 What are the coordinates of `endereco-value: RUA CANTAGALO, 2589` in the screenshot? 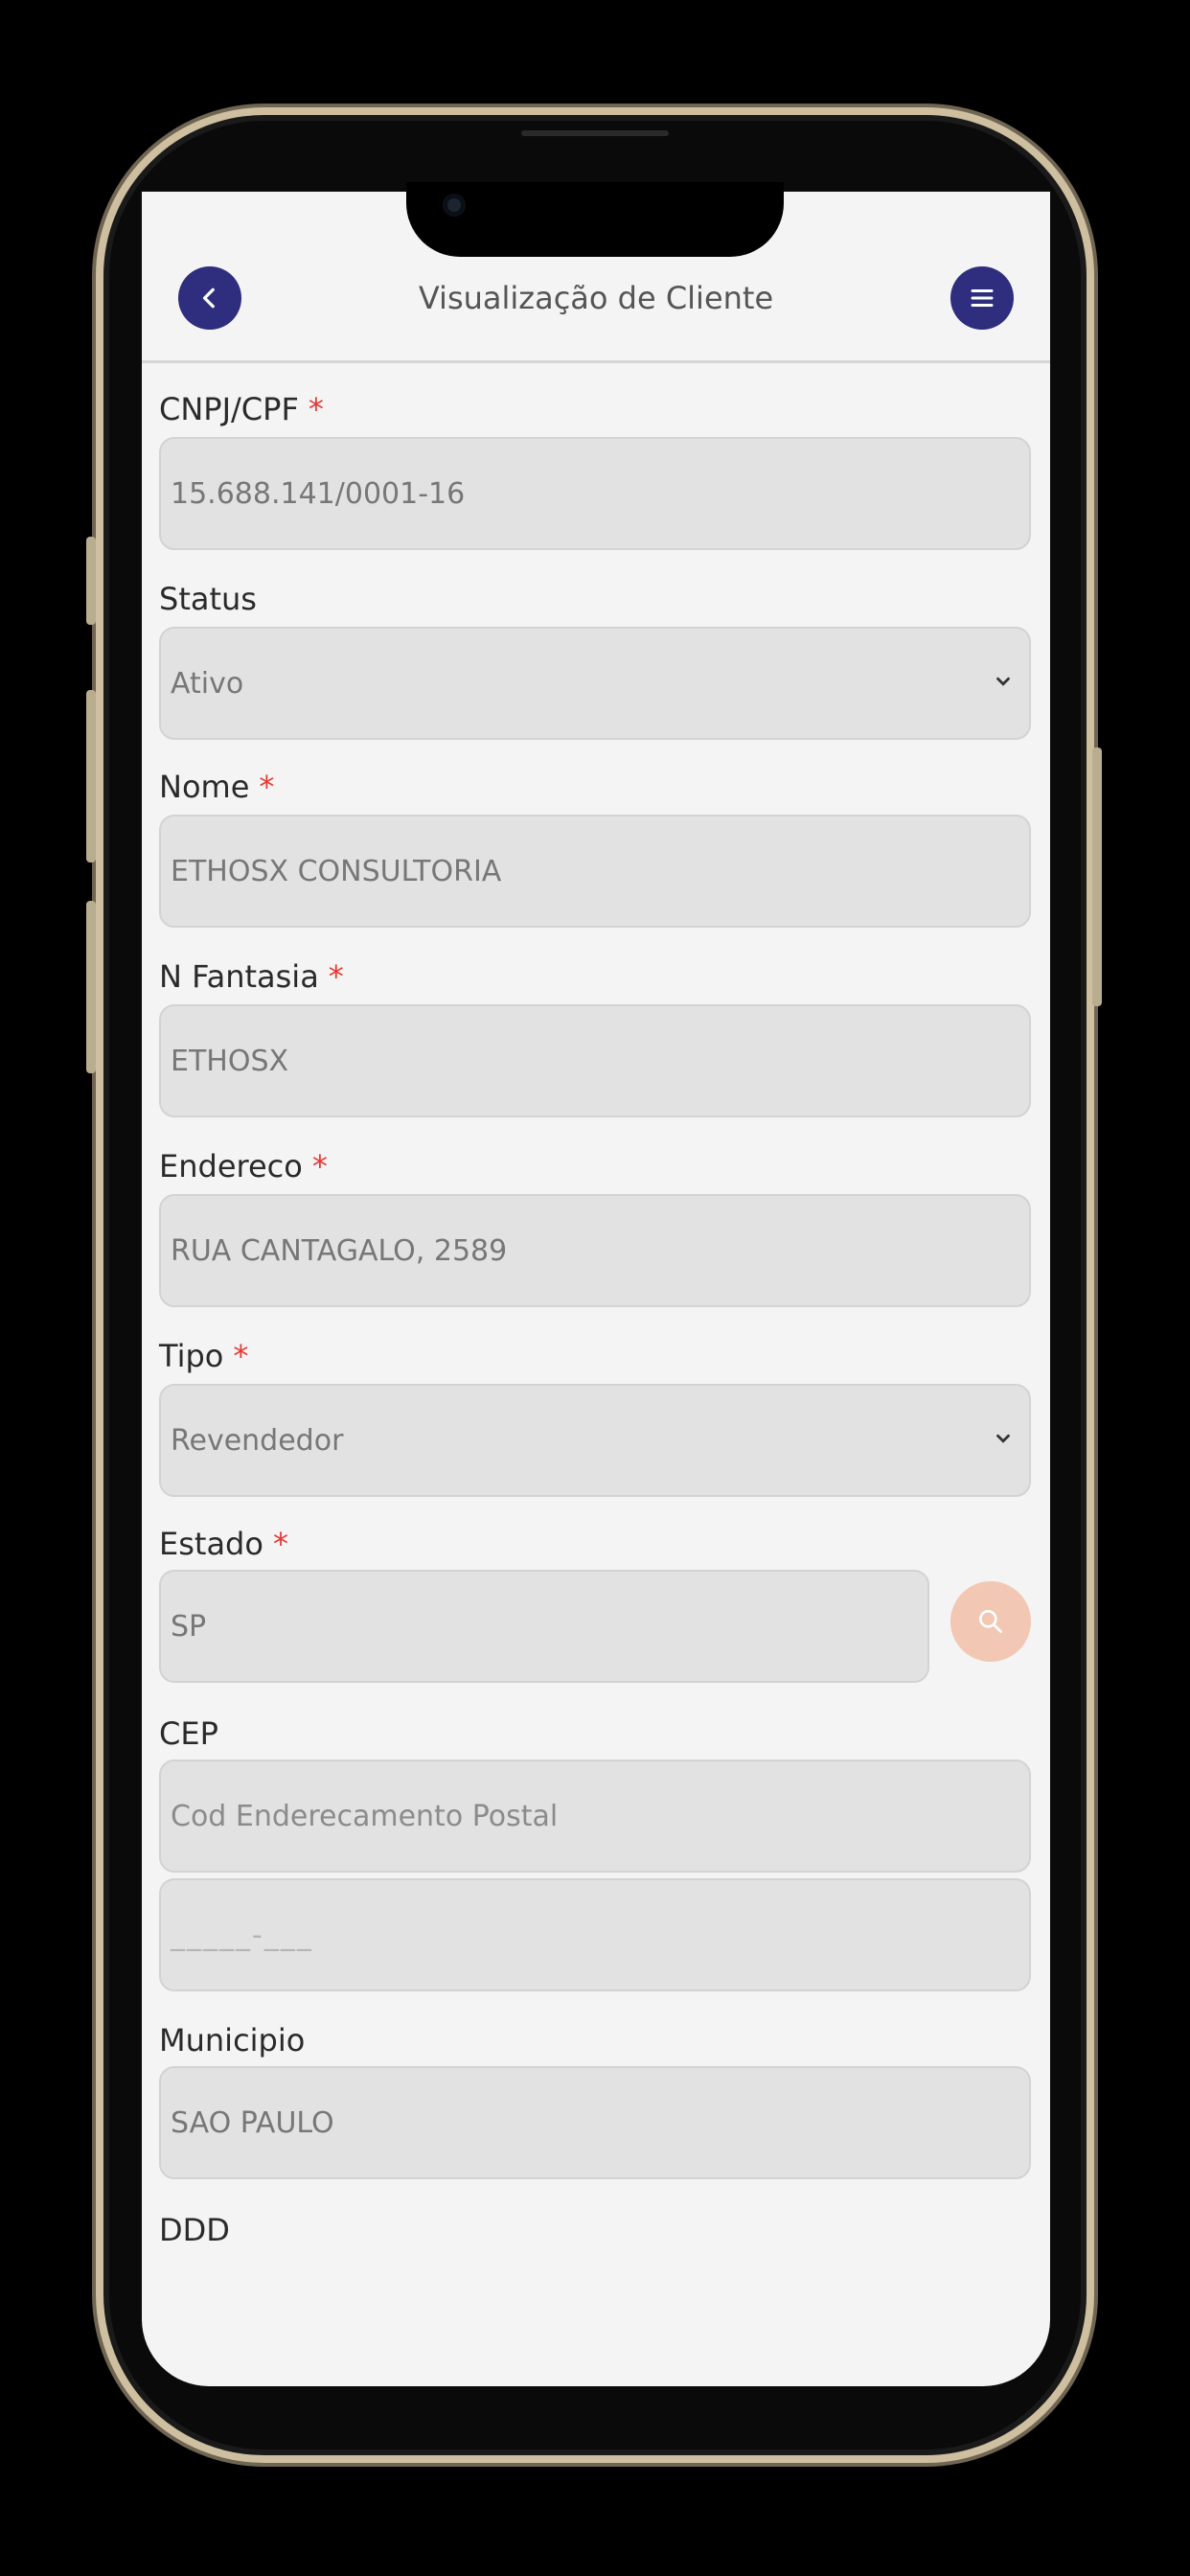 It's located at (340, 1250).